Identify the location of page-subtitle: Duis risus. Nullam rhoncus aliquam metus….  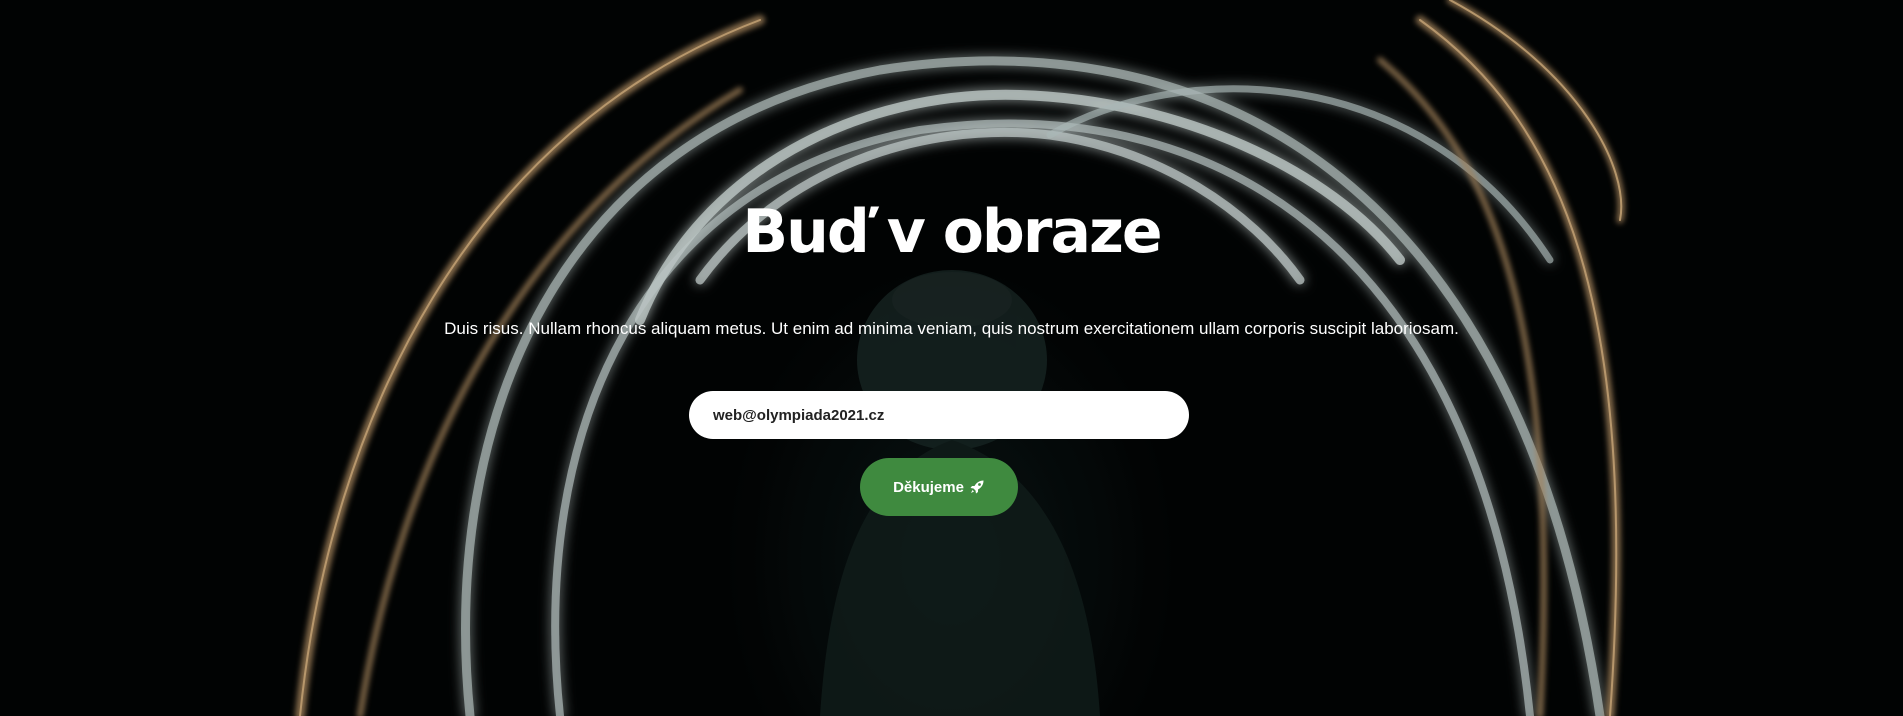
(951, 328).